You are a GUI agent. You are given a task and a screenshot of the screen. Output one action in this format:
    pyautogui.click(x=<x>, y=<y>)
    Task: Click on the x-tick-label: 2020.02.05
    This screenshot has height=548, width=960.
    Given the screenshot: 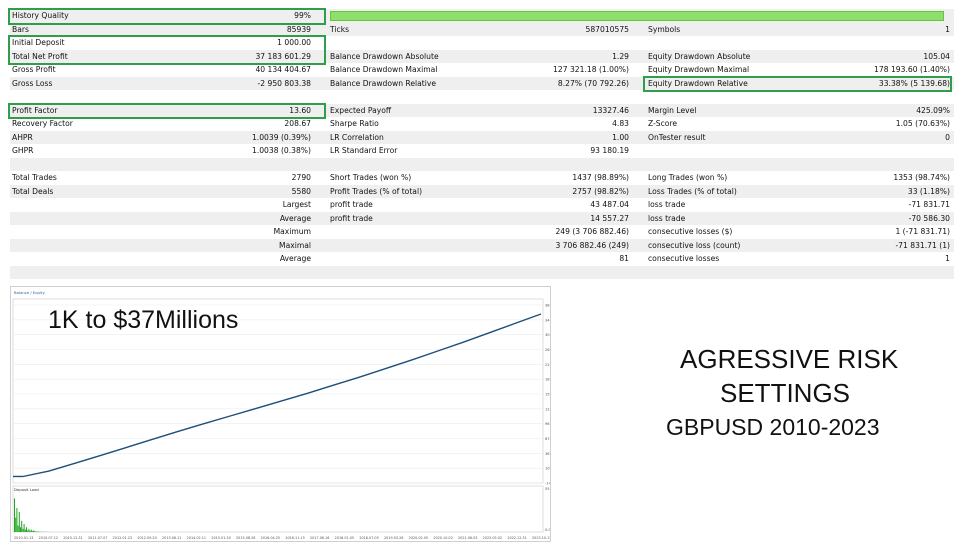 What is the action you would take?
    pyautogui.click(x=418, y=538)
    